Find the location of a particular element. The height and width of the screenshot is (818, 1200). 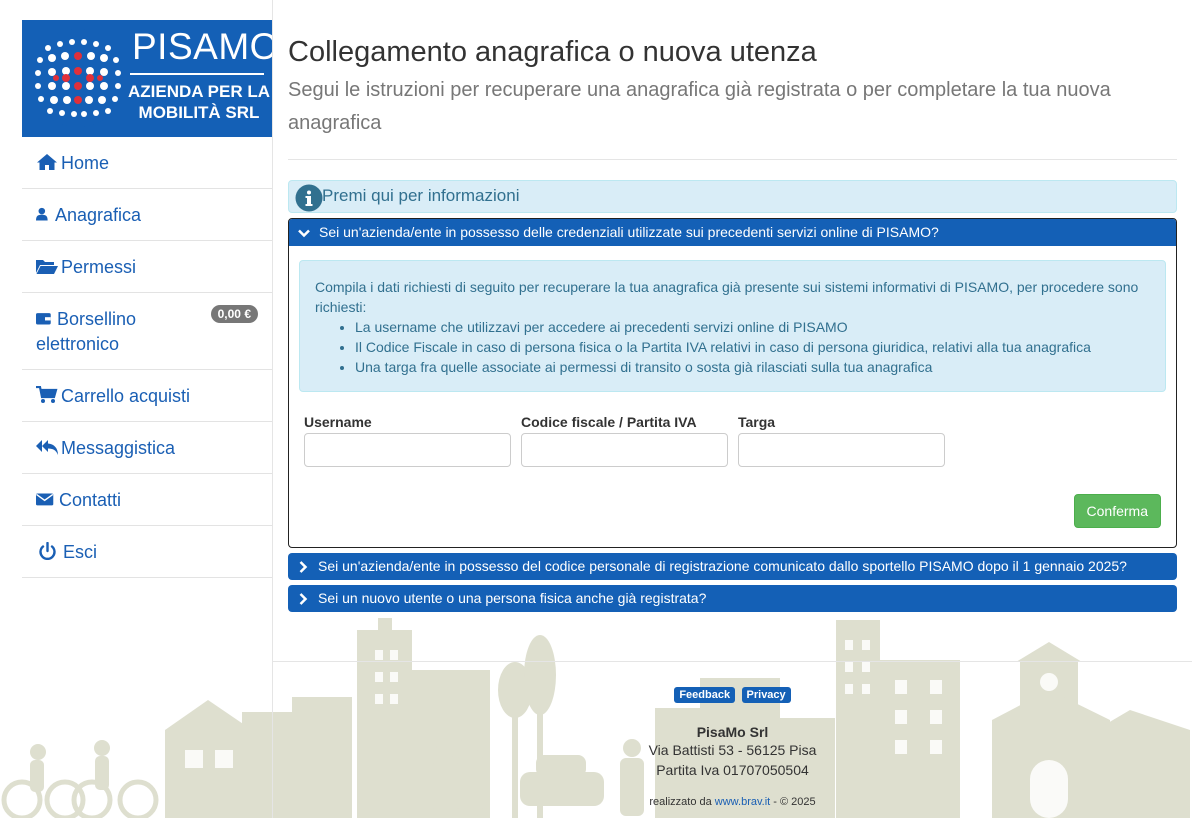

footer-divider is located at coordinates (732, 661).